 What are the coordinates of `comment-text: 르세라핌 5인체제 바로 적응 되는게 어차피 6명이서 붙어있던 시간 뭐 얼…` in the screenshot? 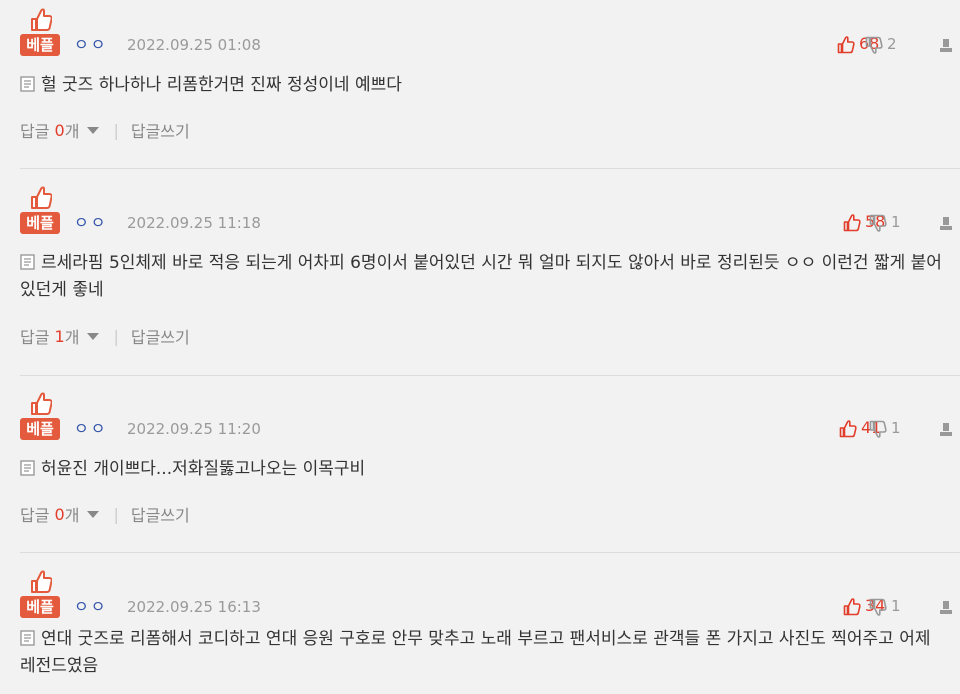 It's located at (482, 277).